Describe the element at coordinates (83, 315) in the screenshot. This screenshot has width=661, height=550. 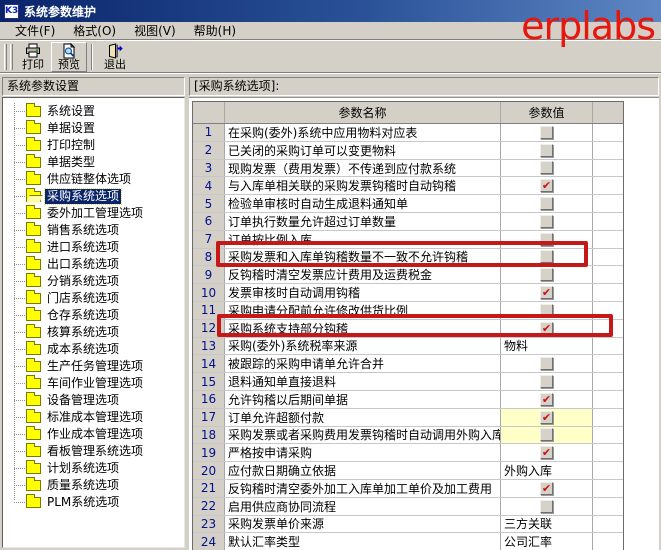
I see `tree-item-label: 仓存系统选项` at that location.